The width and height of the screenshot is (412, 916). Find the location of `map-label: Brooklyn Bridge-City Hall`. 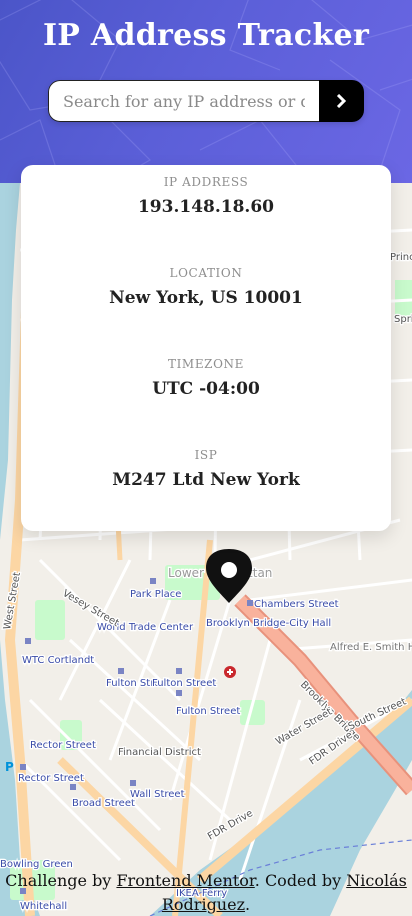

map-label: Brooklyn Bridge-City Hall is located at coordinates (268, 623).